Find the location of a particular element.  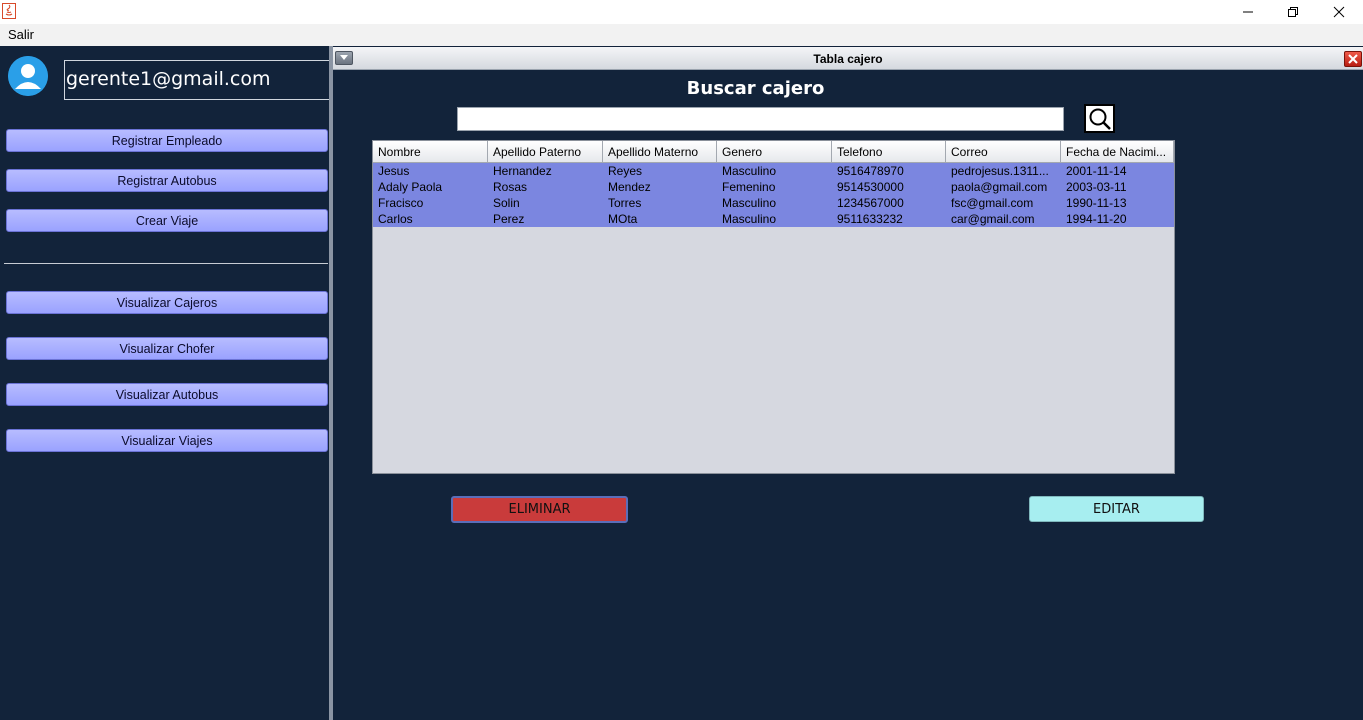

crear-viaje-button: Crear Viaje is located at coordinates (167, 220).